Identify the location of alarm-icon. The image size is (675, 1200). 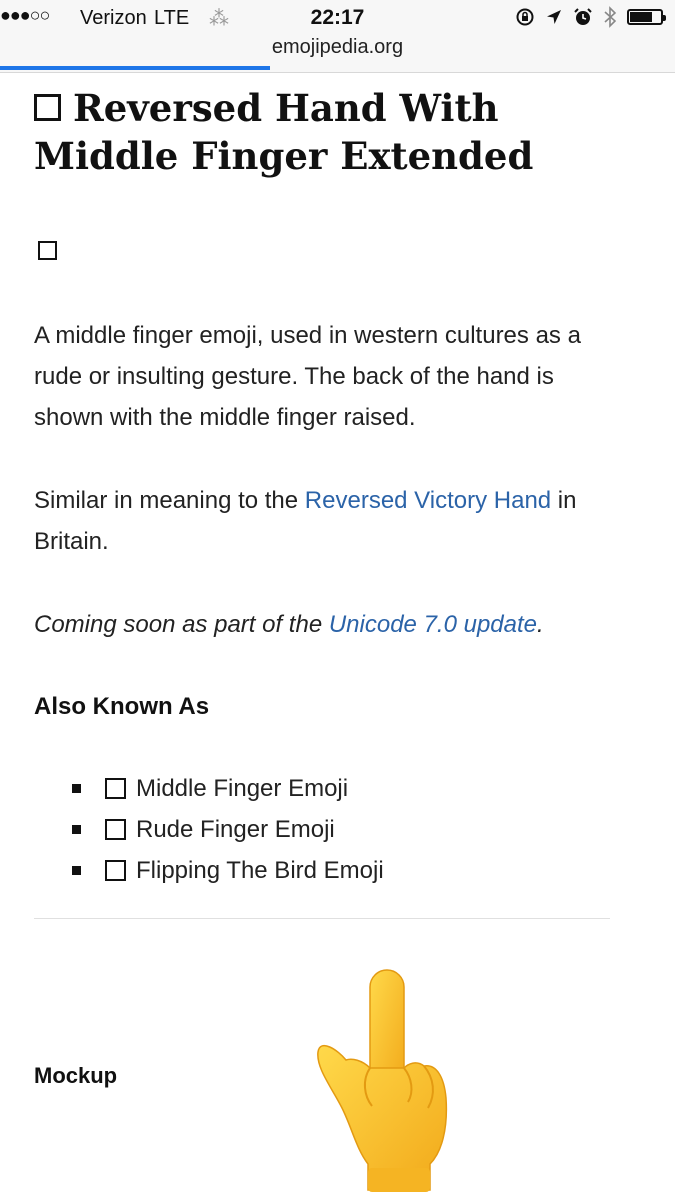
(583, 16).